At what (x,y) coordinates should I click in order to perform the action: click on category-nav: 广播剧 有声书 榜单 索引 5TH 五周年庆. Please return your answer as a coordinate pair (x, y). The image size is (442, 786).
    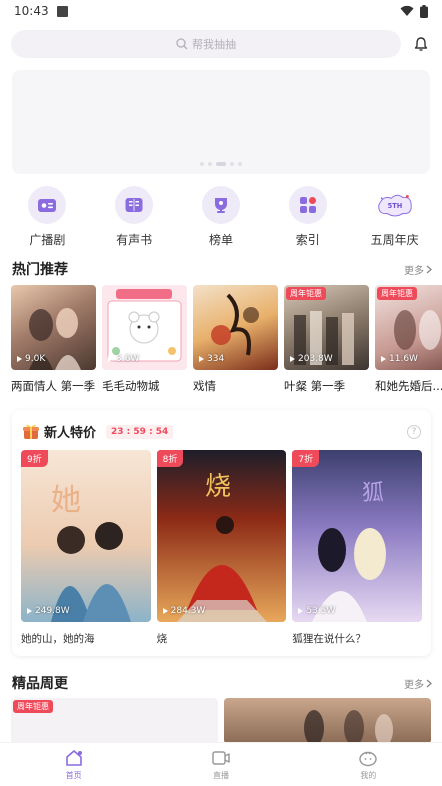
    Looking at the image, I should click on (221, 217).